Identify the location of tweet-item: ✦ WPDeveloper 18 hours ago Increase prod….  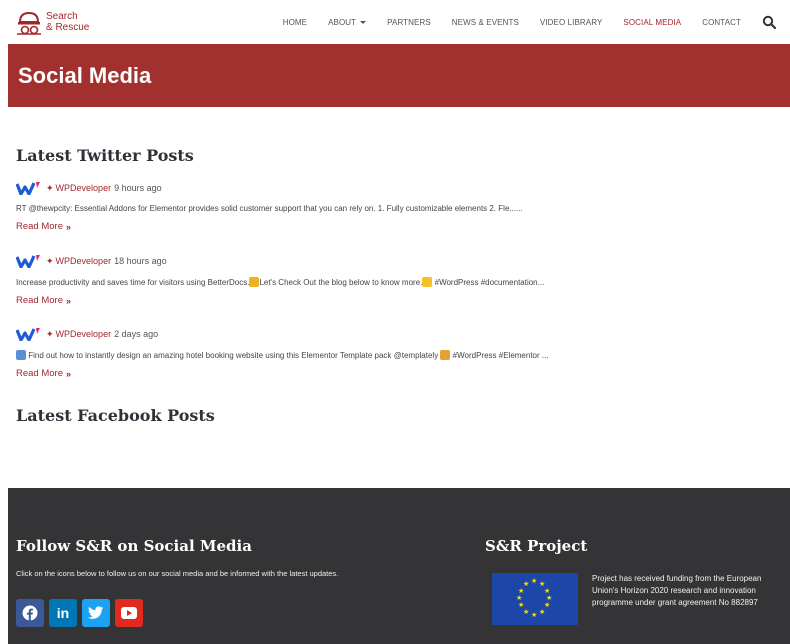
(400, 280).